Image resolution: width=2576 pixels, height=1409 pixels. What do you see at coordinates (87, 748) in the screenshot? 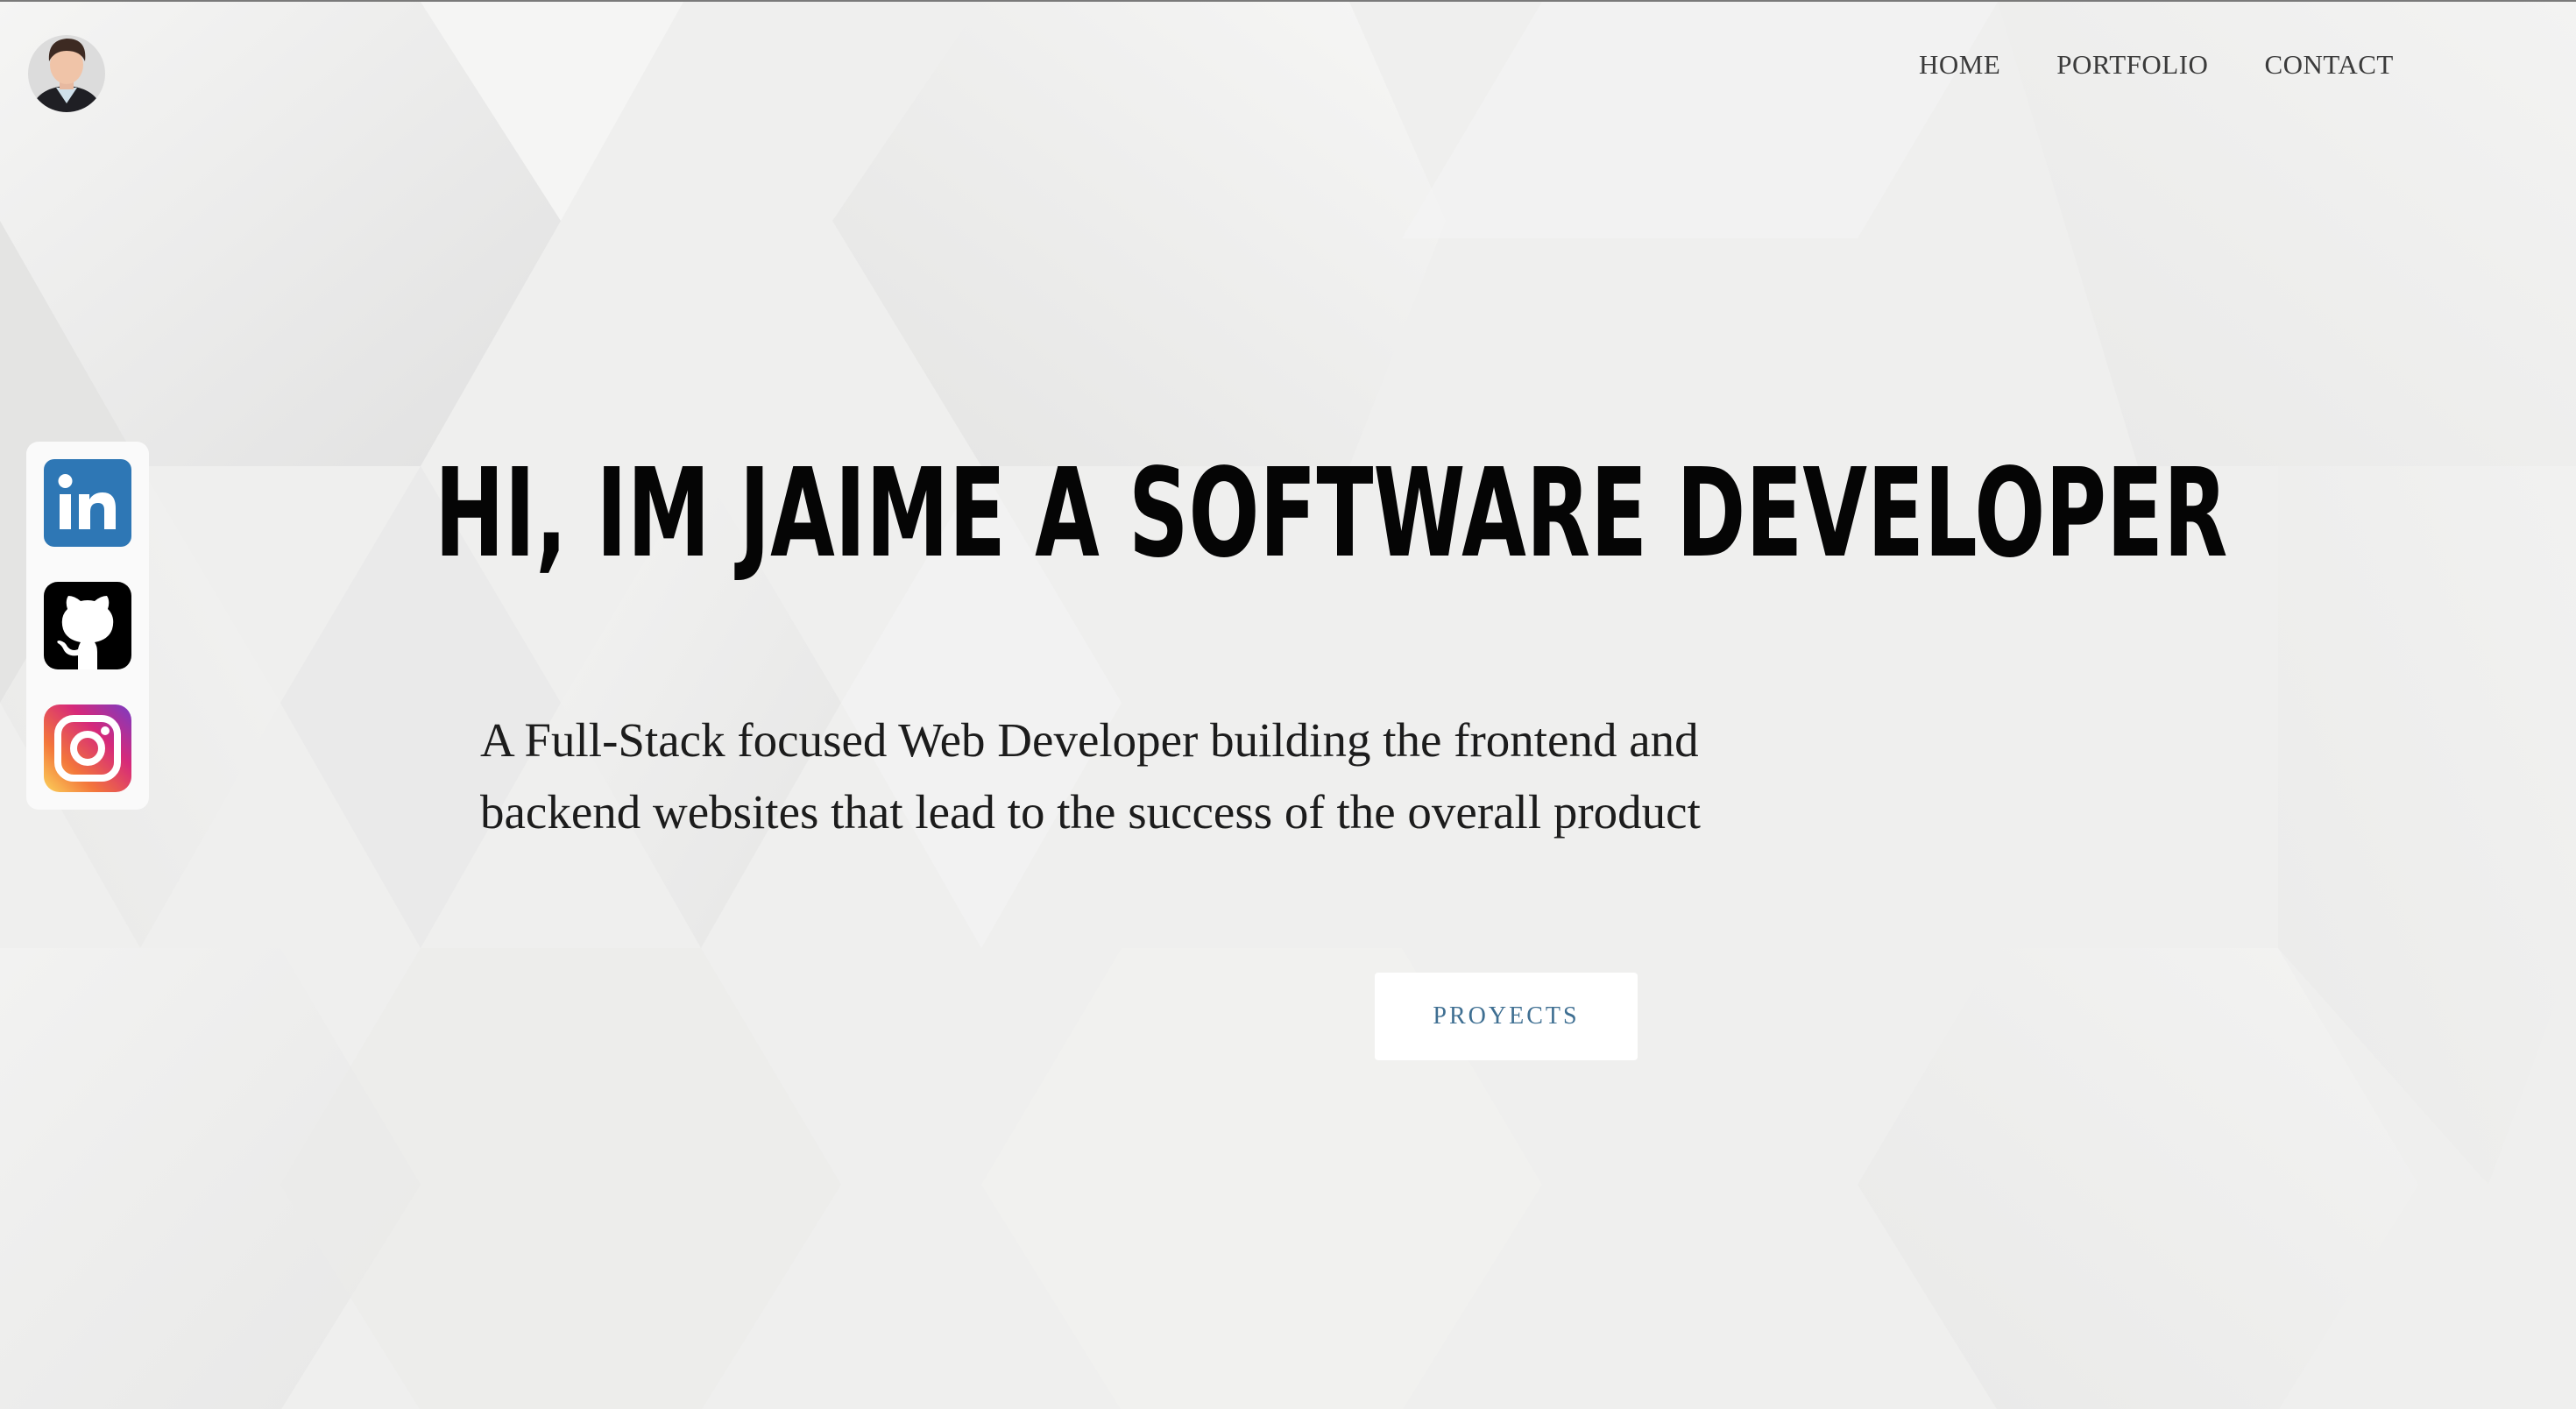
I see `instagram-icon` at bounding box center [87, 748].